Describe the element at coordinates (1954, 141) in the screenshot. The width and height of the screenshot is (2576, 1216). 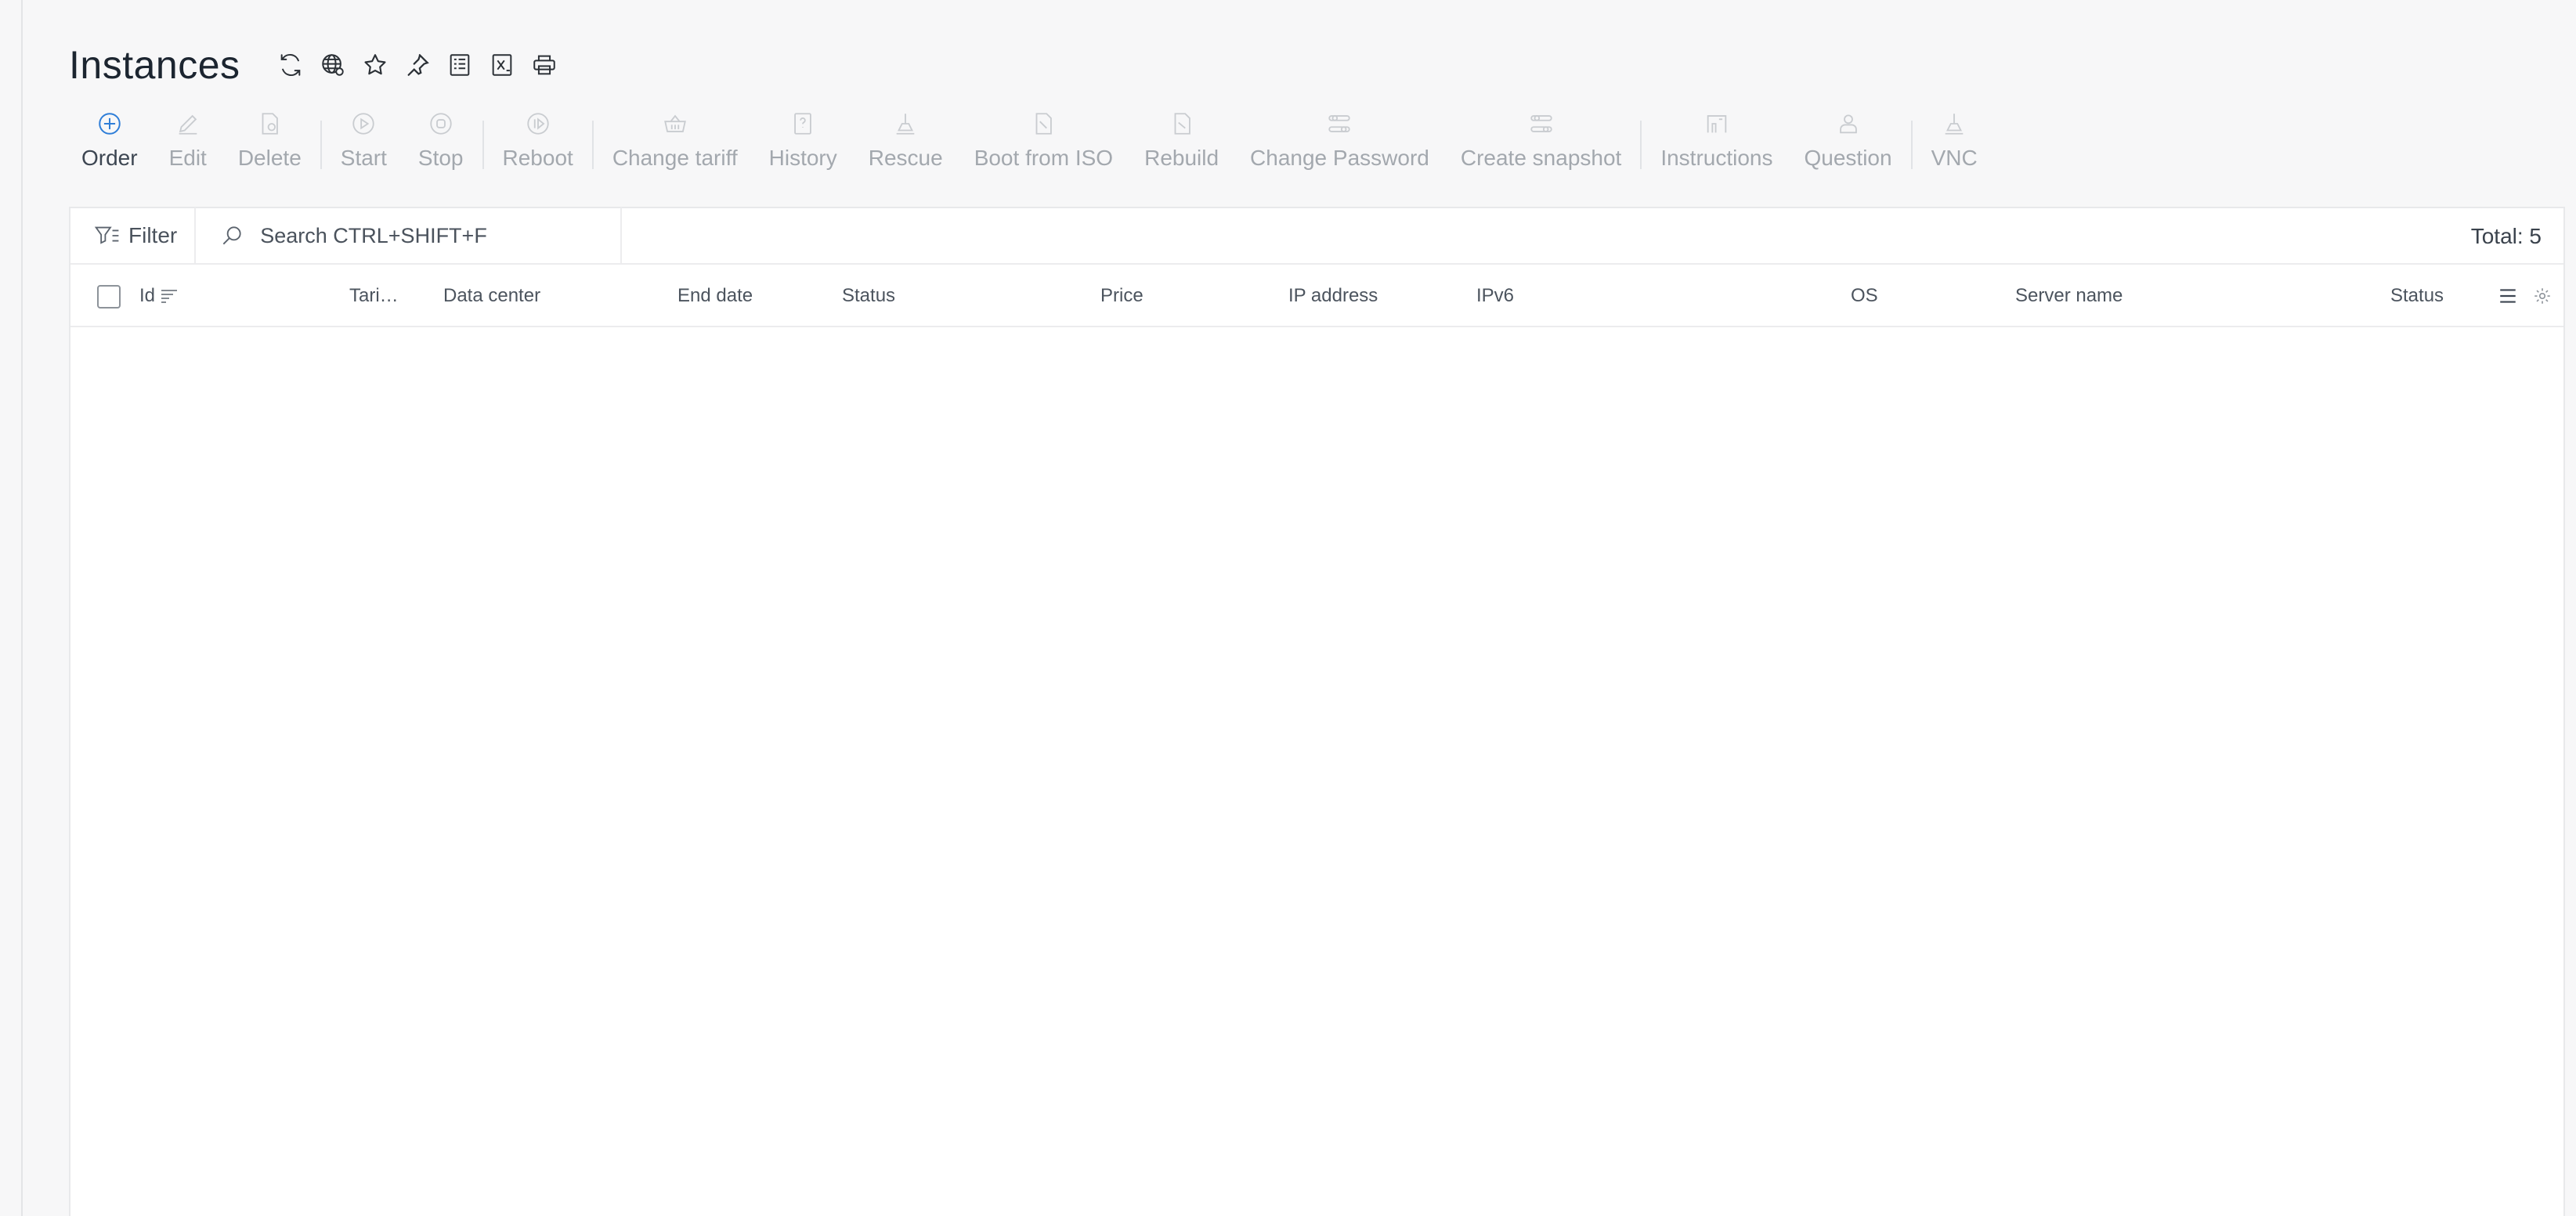
I see `vnc-button: VNC` at that location.